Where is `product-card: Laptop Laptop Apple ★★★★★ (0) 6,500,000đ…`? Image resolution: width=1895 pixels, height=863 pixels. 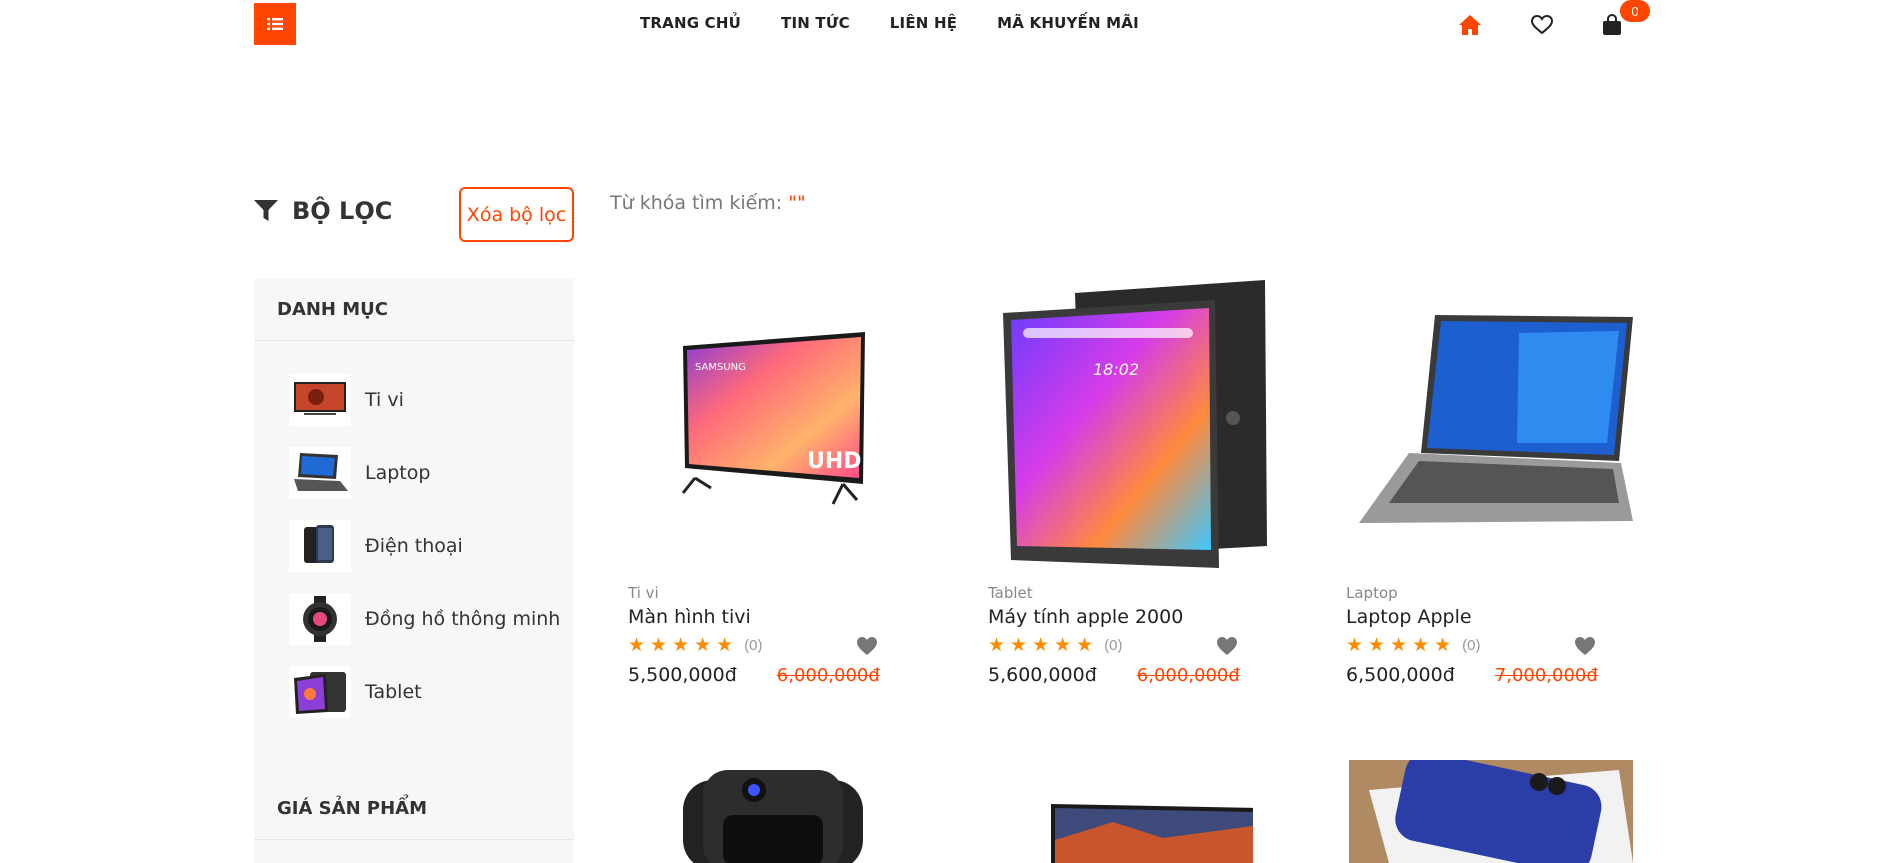 product-card: Laptop Laptop Apple ★★★★★ (0) 6,500,000đ… is located at coordinates (1491, 482).